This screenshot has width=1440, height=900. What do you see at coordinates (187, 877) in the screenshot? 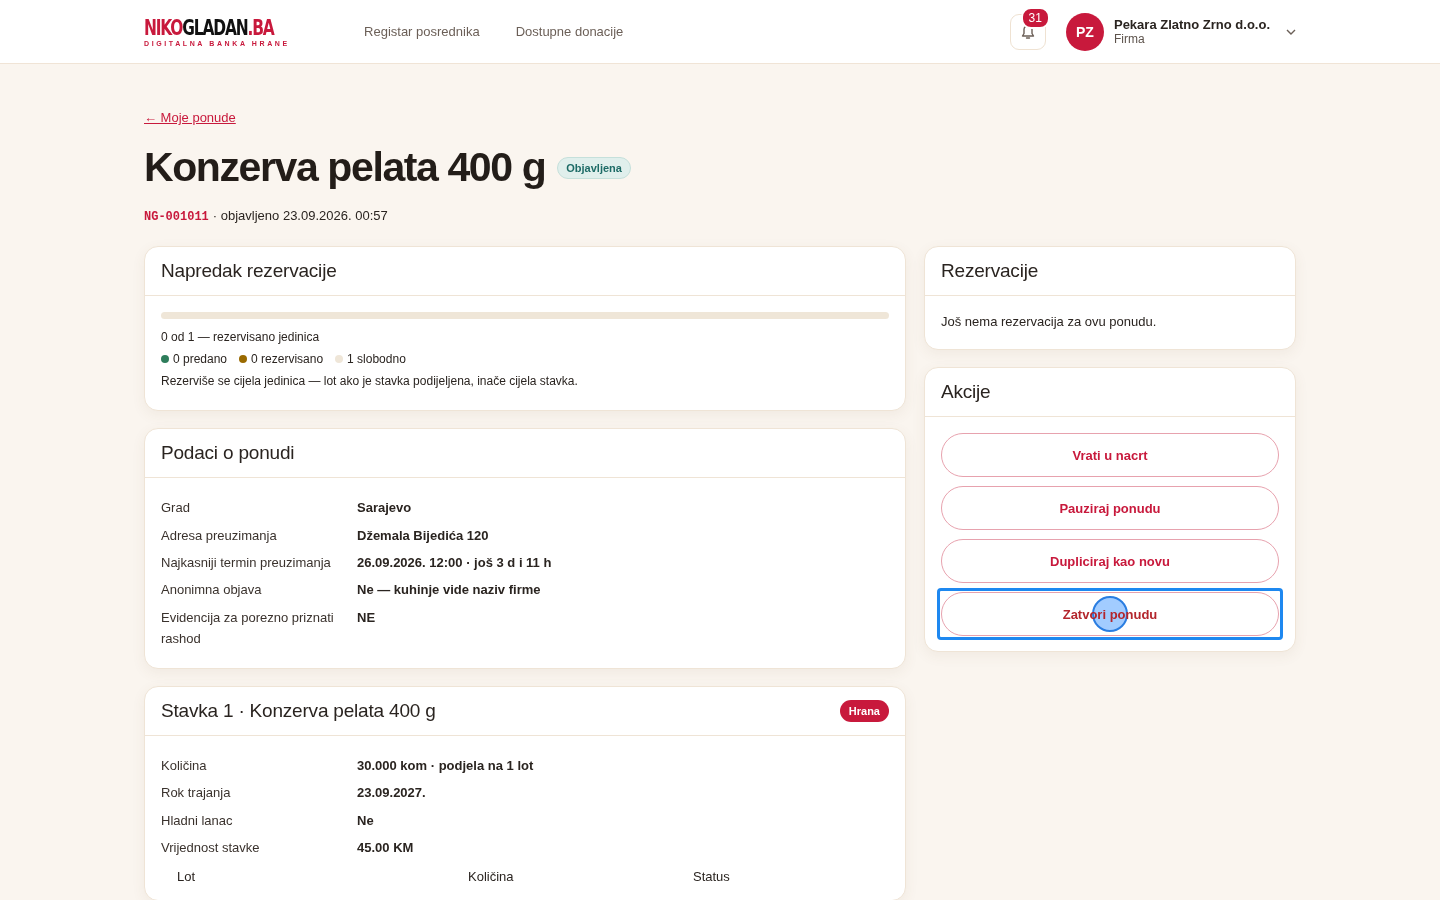
I see `column-header: Lot` at bounding box center [187, 877].